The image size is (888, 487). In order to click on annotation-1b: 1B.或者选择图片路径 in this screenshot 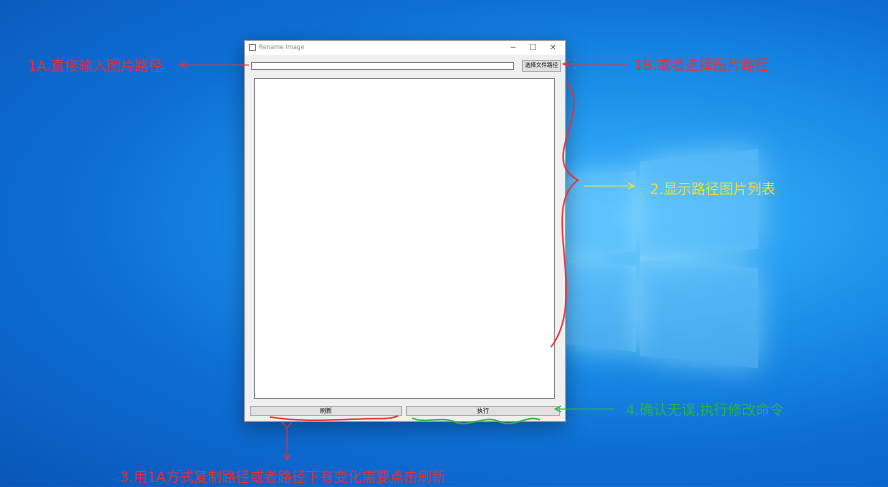, I will do `click(701, 66)`.